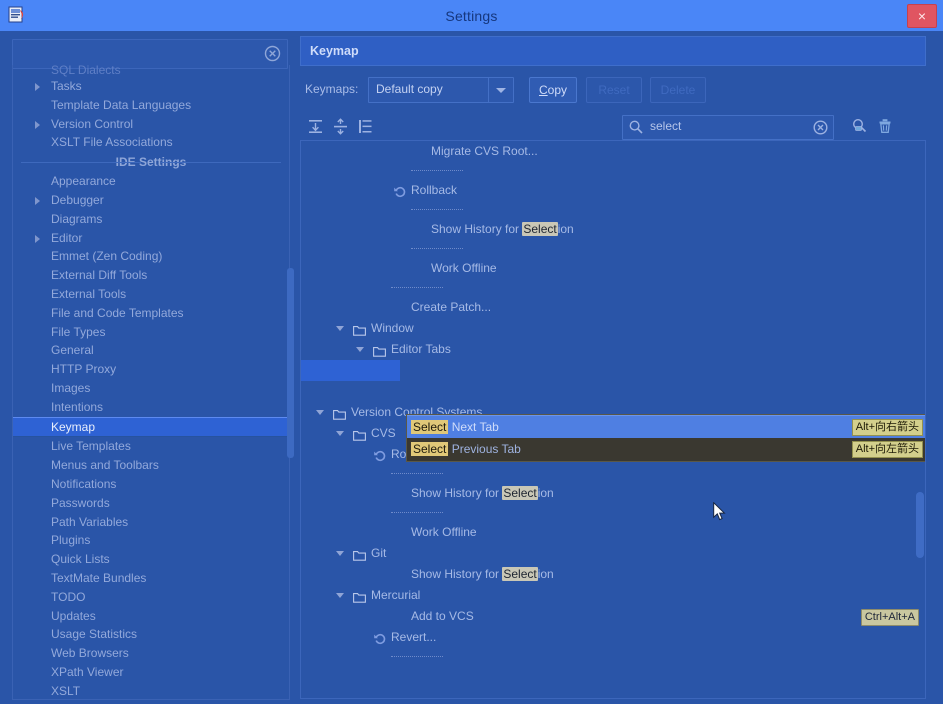 This screenshot has width=943, height=704. Describe the element at coordinates (151, 634) in the screenshot. I see `sidebar-item-usage-statistics: Usage Statistics` at that location.